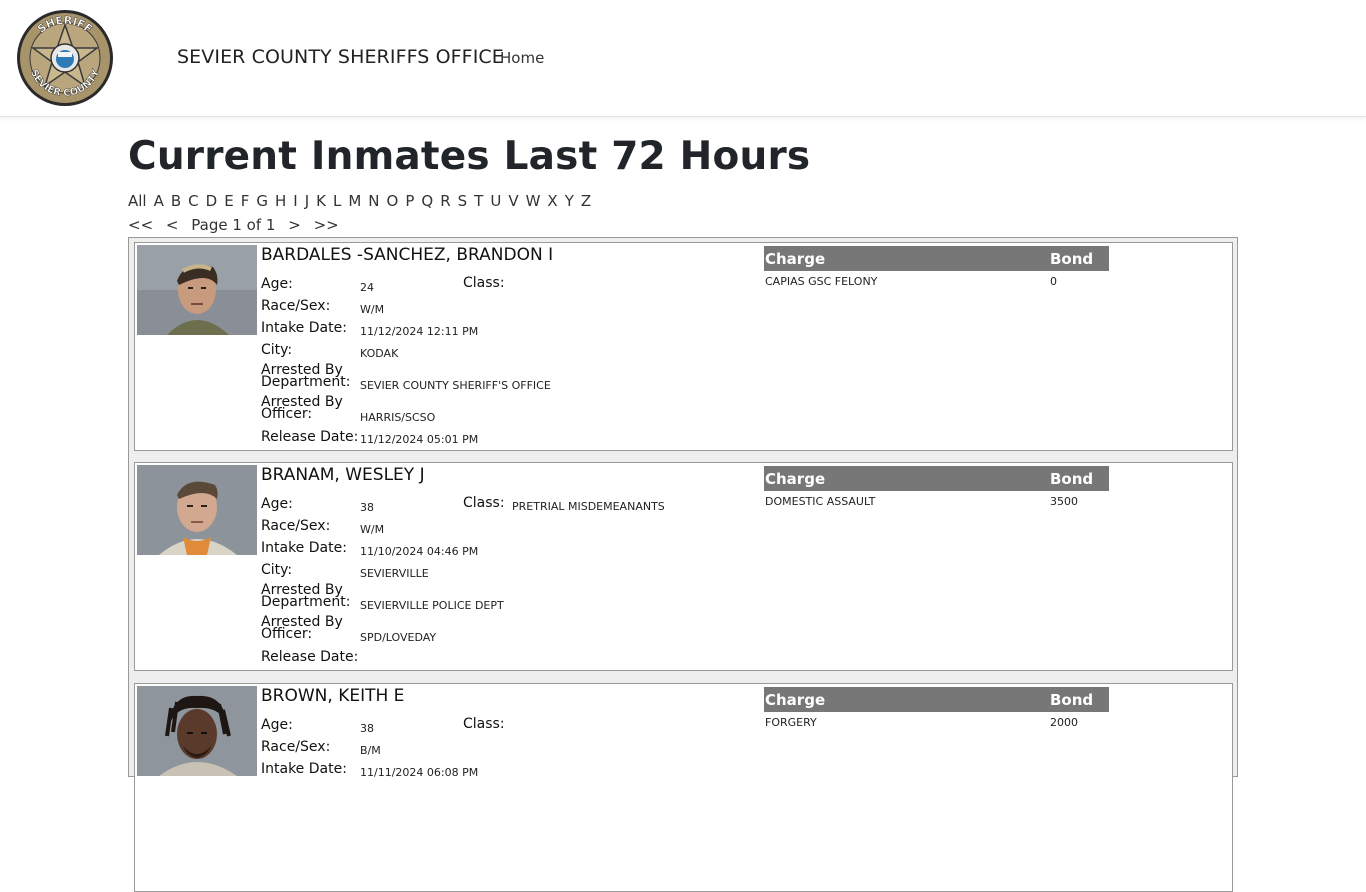 This screenshot has height=892, width=1366. I want to click on arrested-department-value: SEVIER COUNTY SHERIFF'S OFFICE, so click(455, 385).